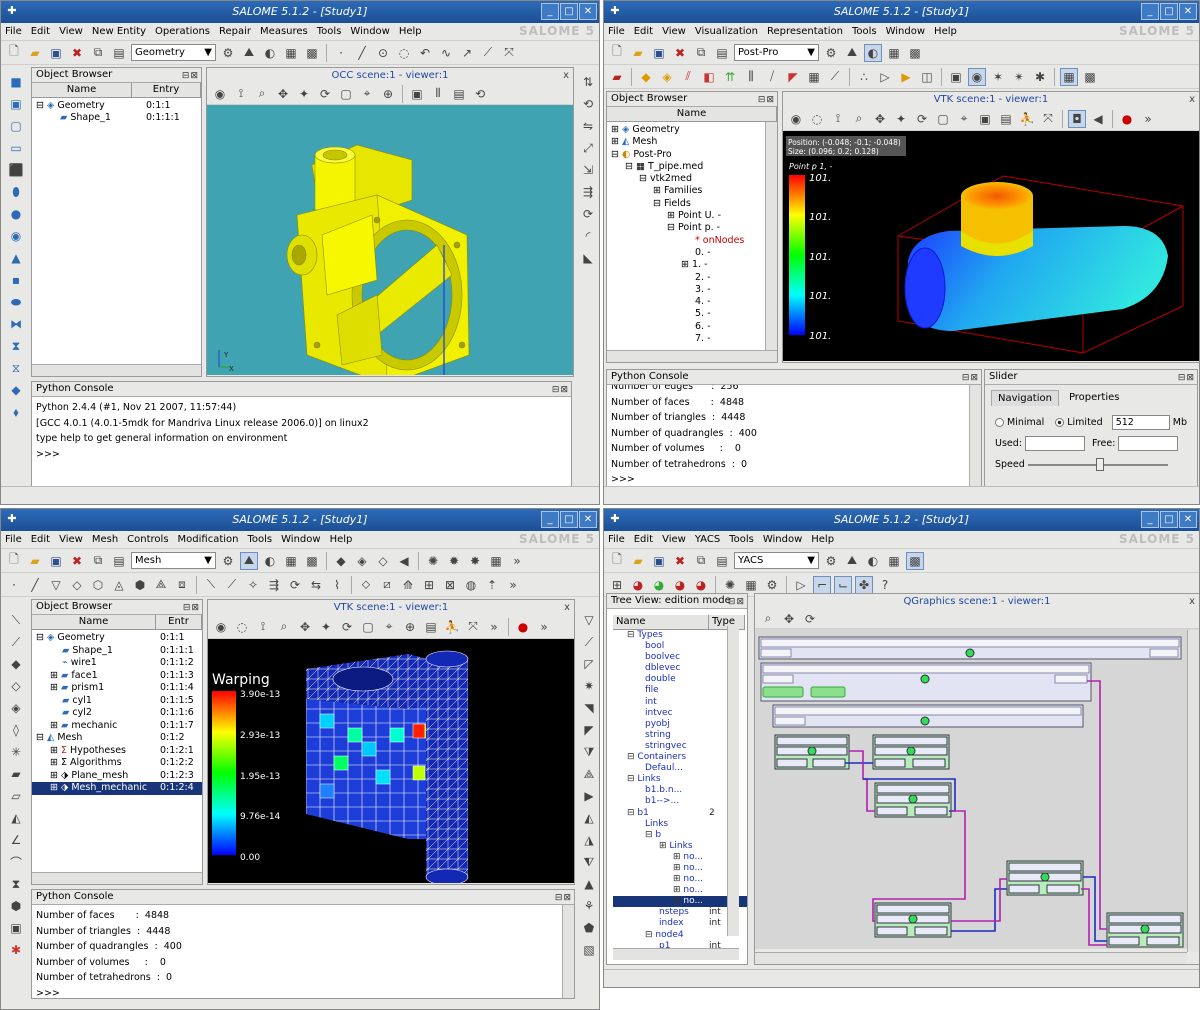 This screenshot has height=1010, width=1200. Describe the element at coordinates (822, 584) in the screenshot. I see `link-icon: ⌐` at that location.